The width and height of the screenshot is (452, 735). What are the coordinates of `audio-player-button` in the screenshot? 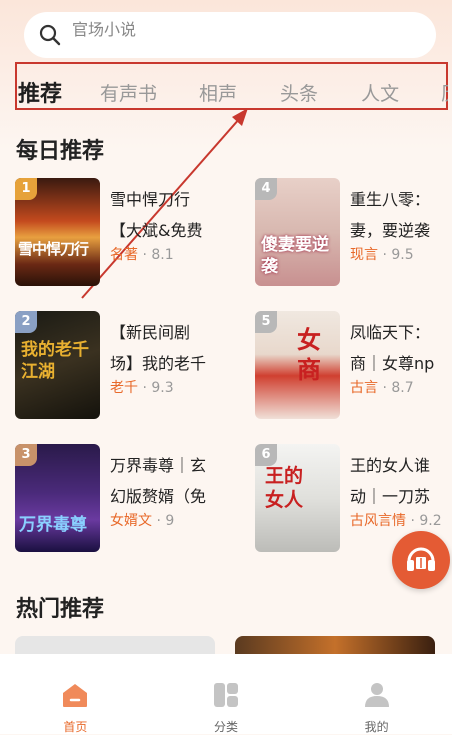 It's located at (421, 560).